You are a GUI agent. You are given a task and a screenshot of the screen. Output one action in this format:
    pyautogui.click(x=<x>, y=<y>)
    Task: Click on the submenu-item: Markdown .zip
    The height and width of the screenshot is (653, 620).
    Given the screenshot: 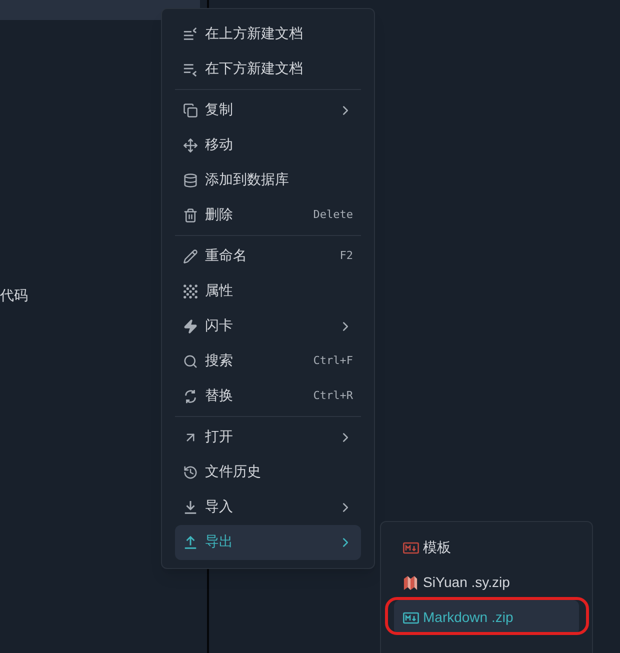 What is the action you would take?
    pyautogui.click(x=486, y=617)
    